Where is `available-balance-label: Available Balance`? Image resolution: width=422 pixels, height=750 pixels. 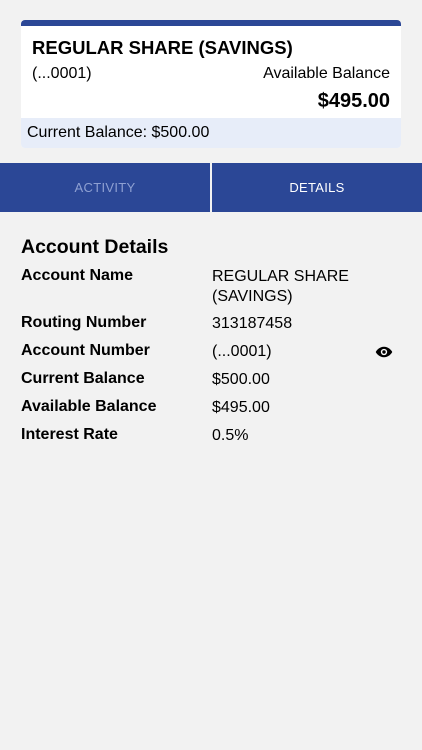
available-balance-label: Available Balance is located at coordinates (326, 73).